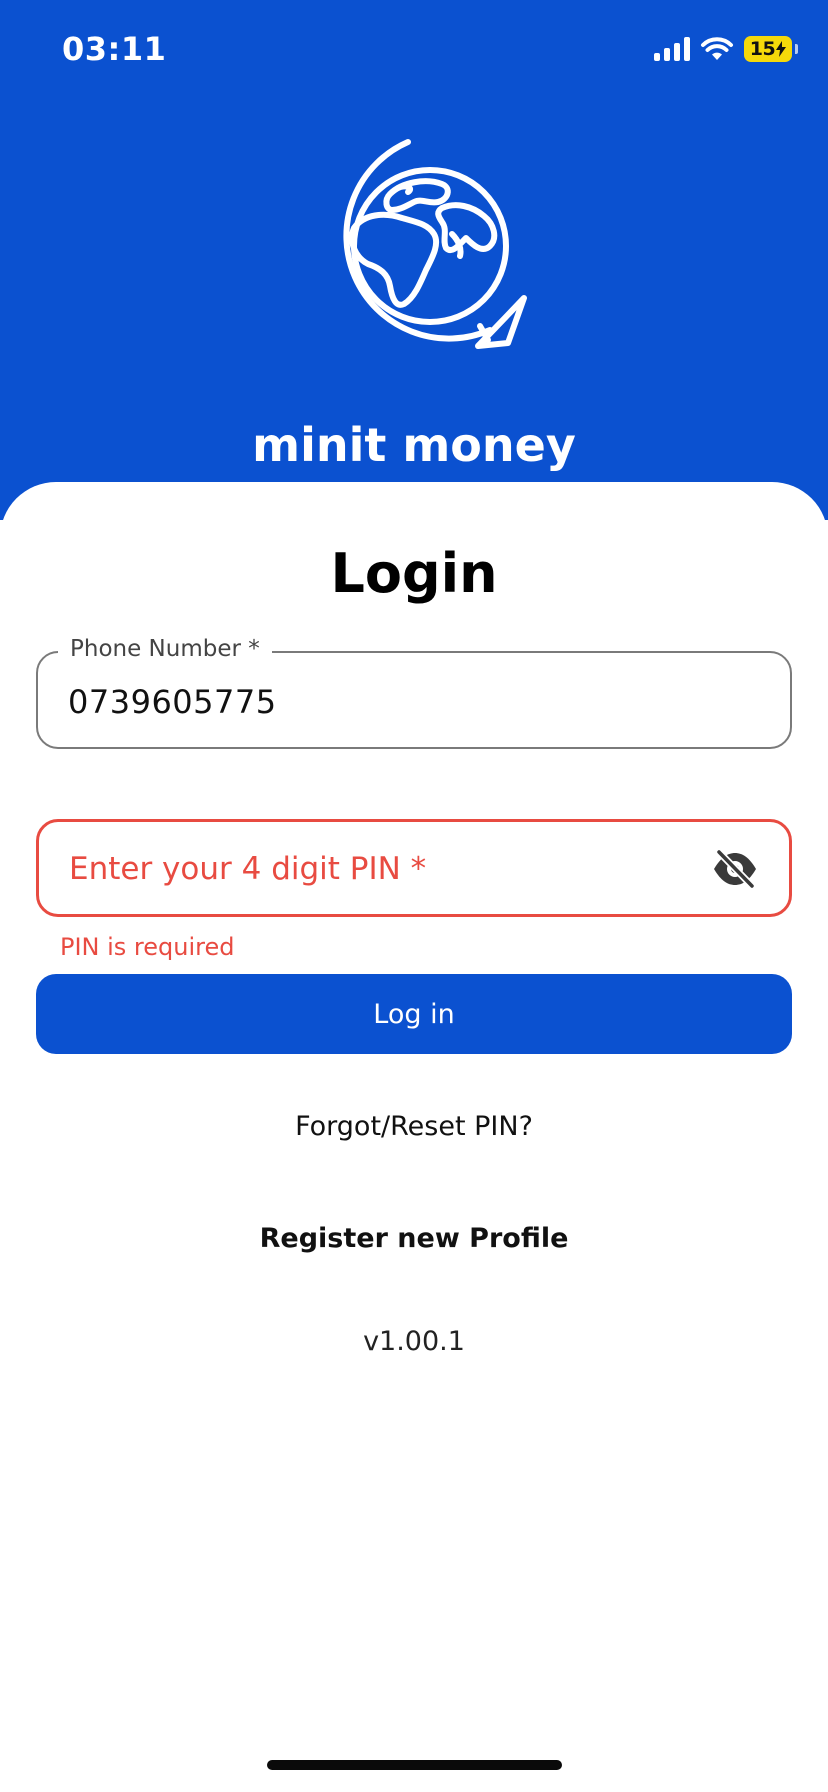  I want to click on app-version: v1.00.1, so click(414, 1341).